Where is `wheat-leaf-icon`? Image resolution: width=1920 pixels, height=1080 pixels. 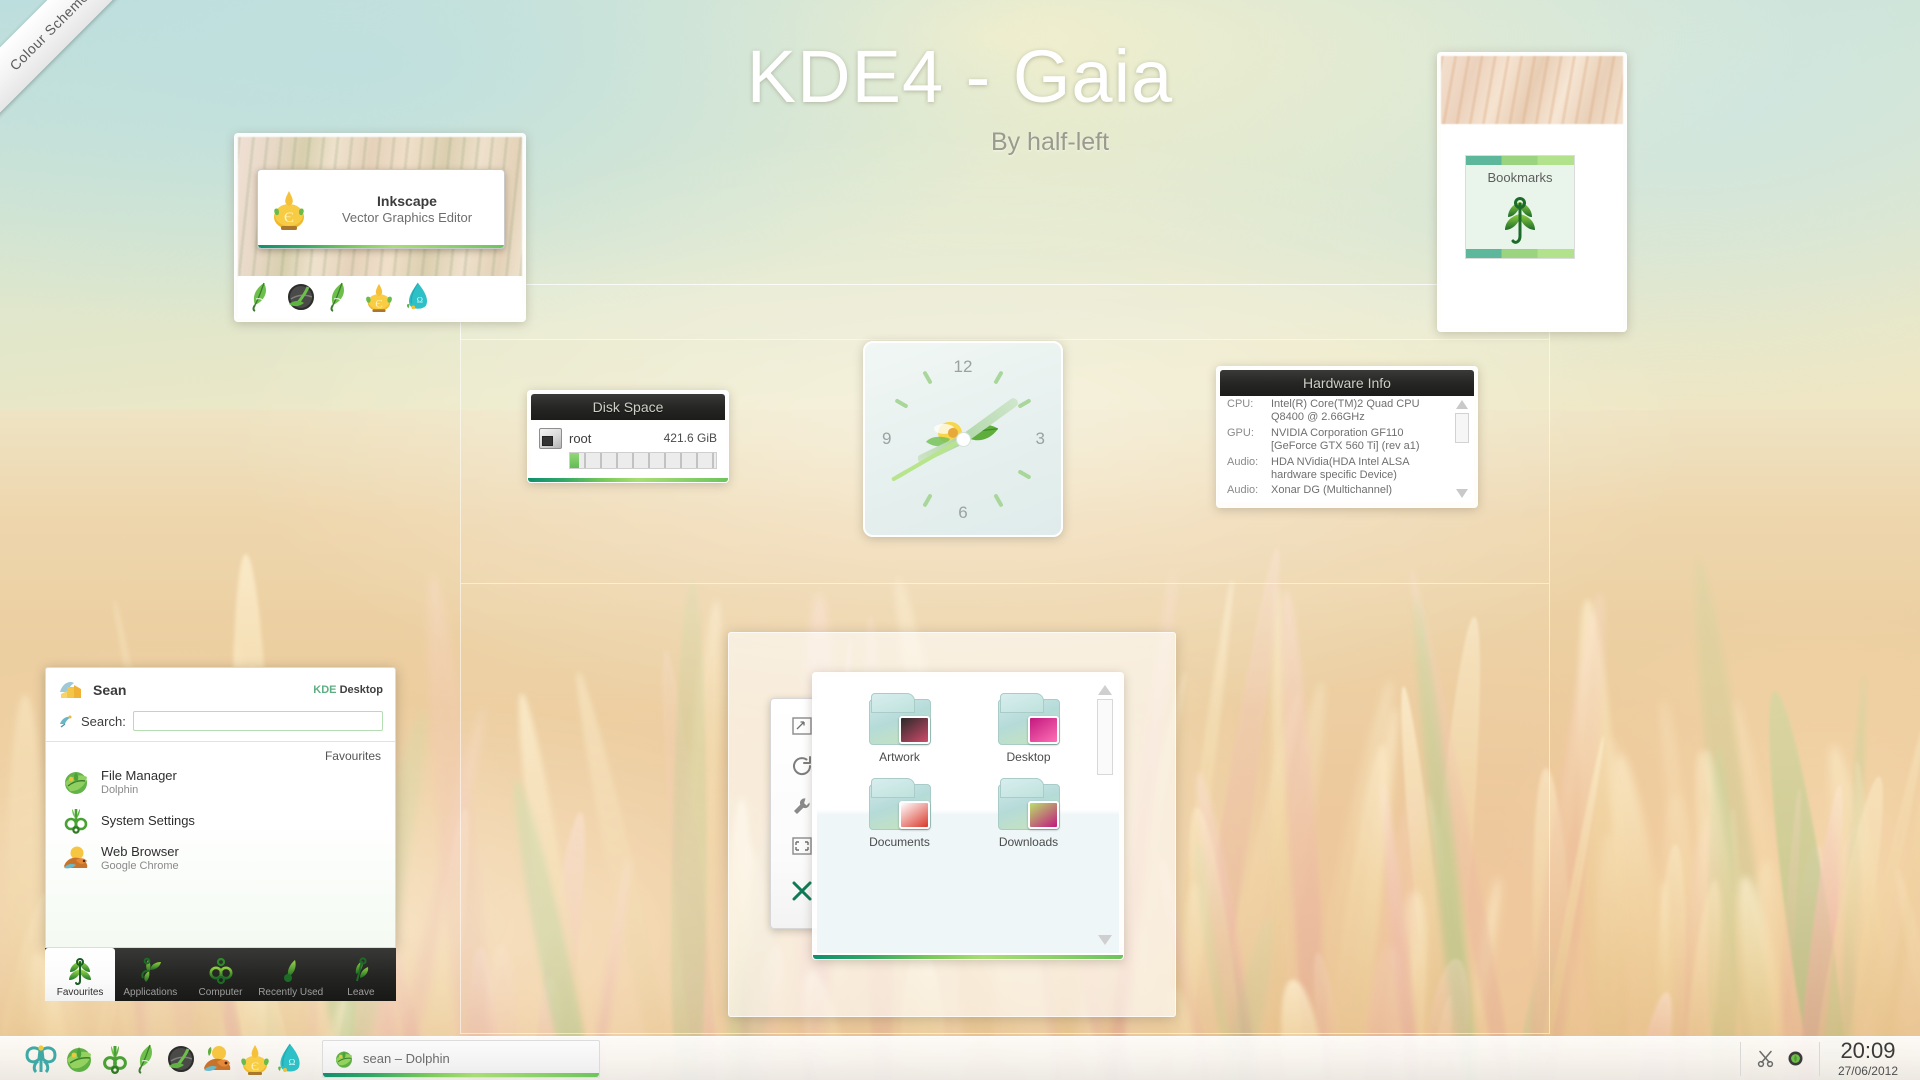 wheat-leaf-icon is located at coordinates (1520, 221).